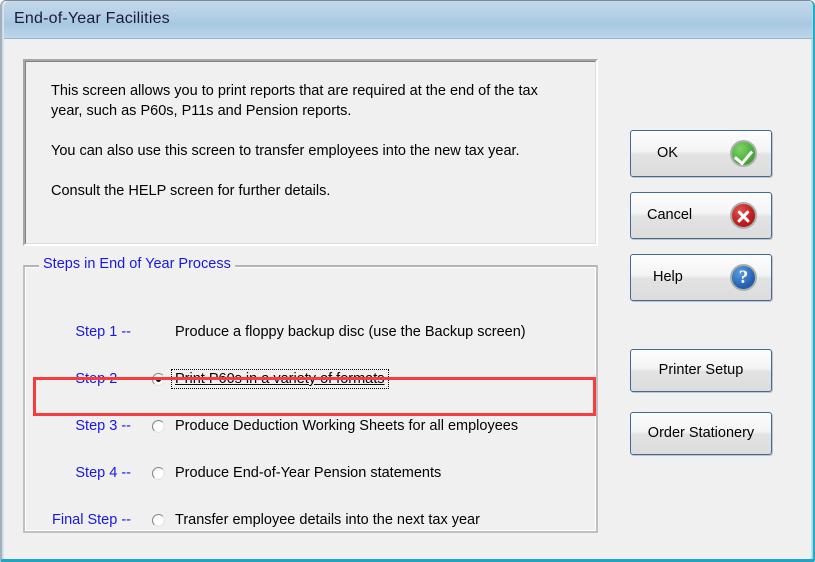 The width and height of the screenshot is (815, 562). What do you see at coordinates (306, 473) in the screenshot?
I see `step-description-4: Produce End-of-Year Pension statements` at bounding box center [306, 473].